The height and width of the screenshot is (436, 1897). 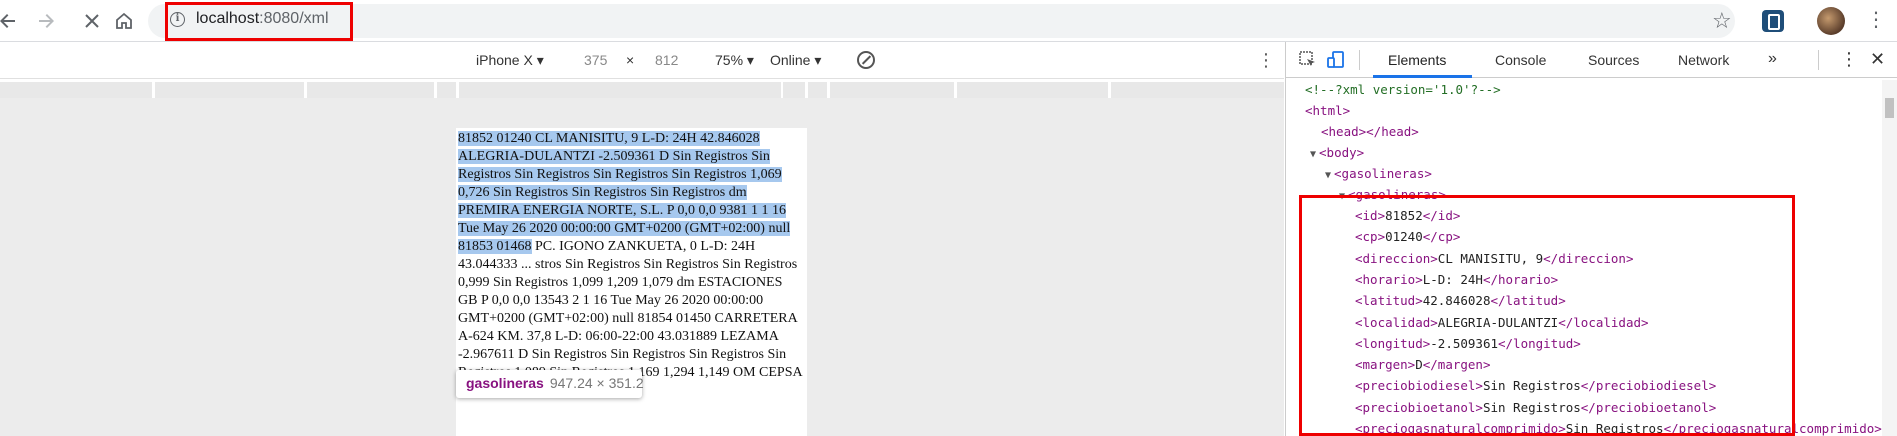 What do you see at coordinates (1342, 152) in the screenshot?
I see `dom-body-tag: <body>` at bounding box center [1342, 152].